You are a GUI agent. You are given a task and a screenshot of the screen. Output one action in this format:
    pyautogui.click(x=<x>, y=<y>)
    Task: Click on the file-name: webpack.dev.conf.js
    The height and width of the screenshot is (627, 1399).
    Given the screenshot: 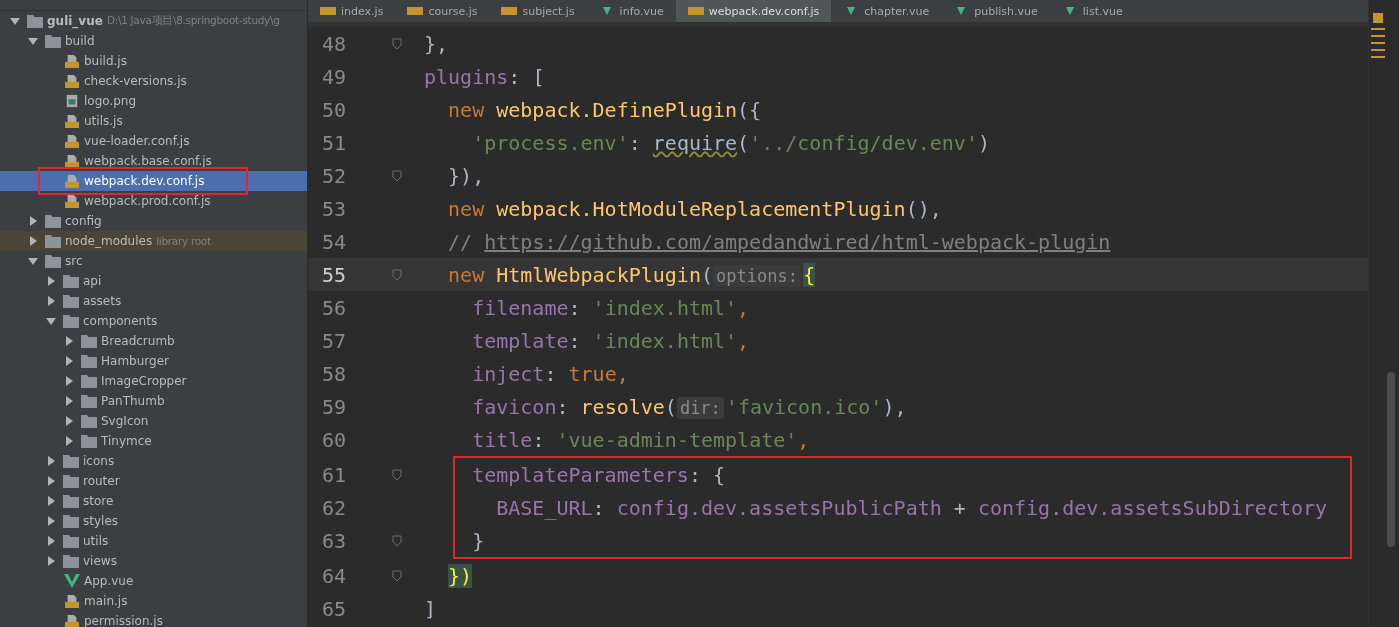 What is the action you would take?
    pyautogui.click(x=144, y=181)
    